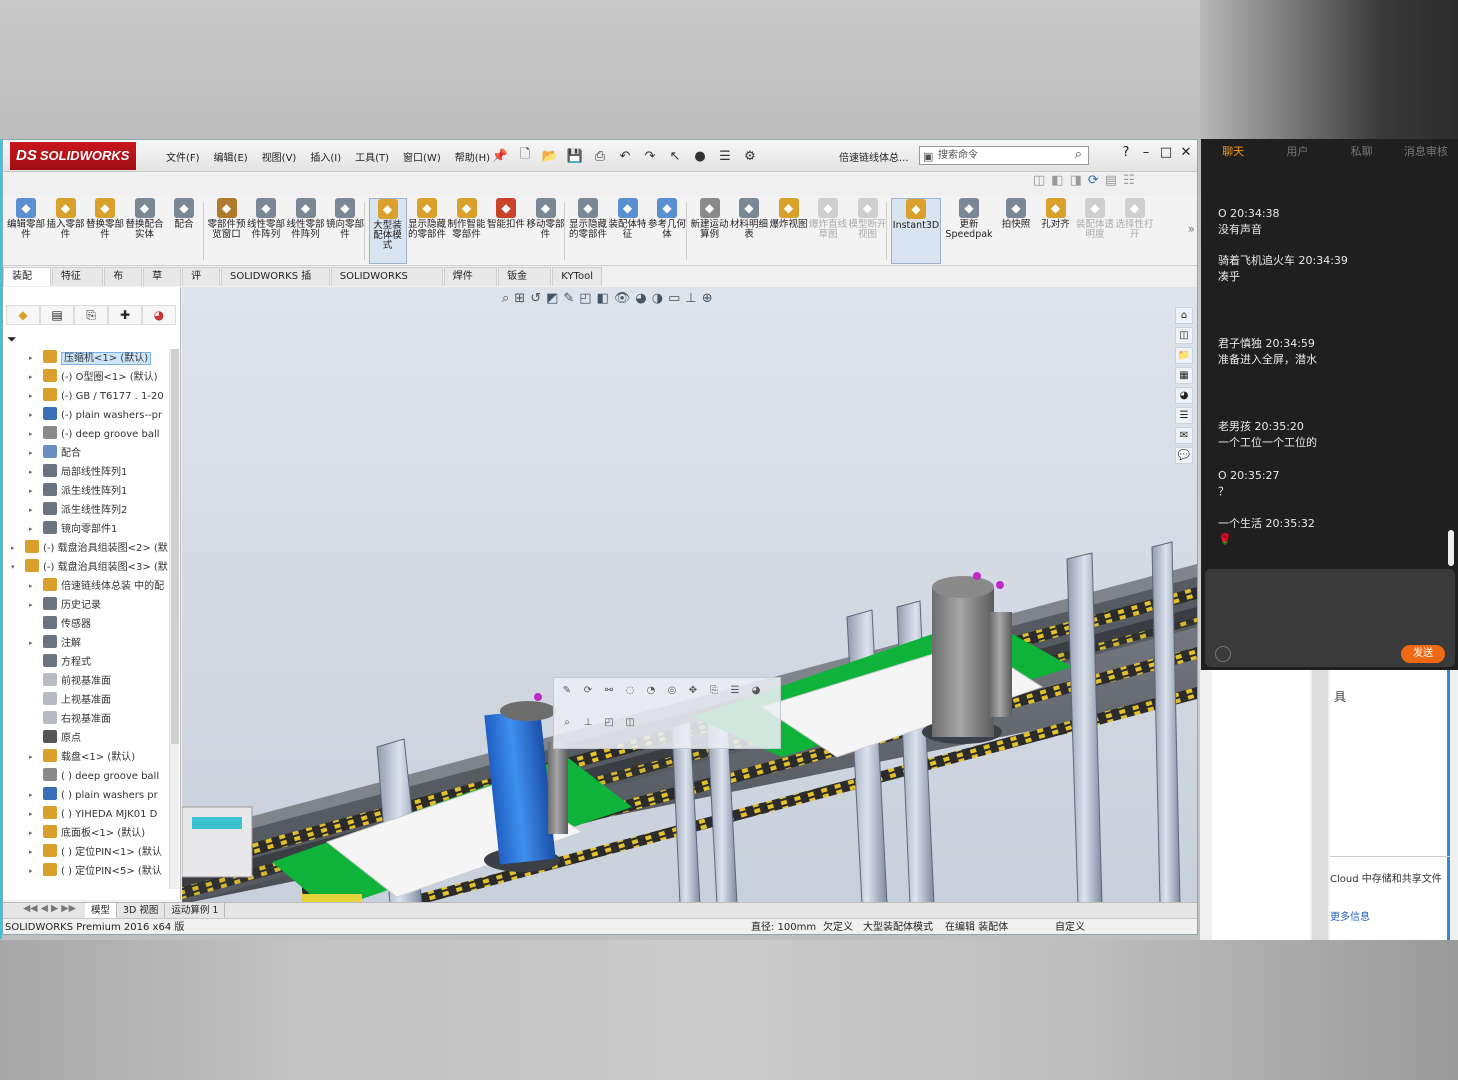  What do you see at coordinates (27, 283) in the screenshot?
I see `tab-1: 装配体` at bounding box center [27, 283].